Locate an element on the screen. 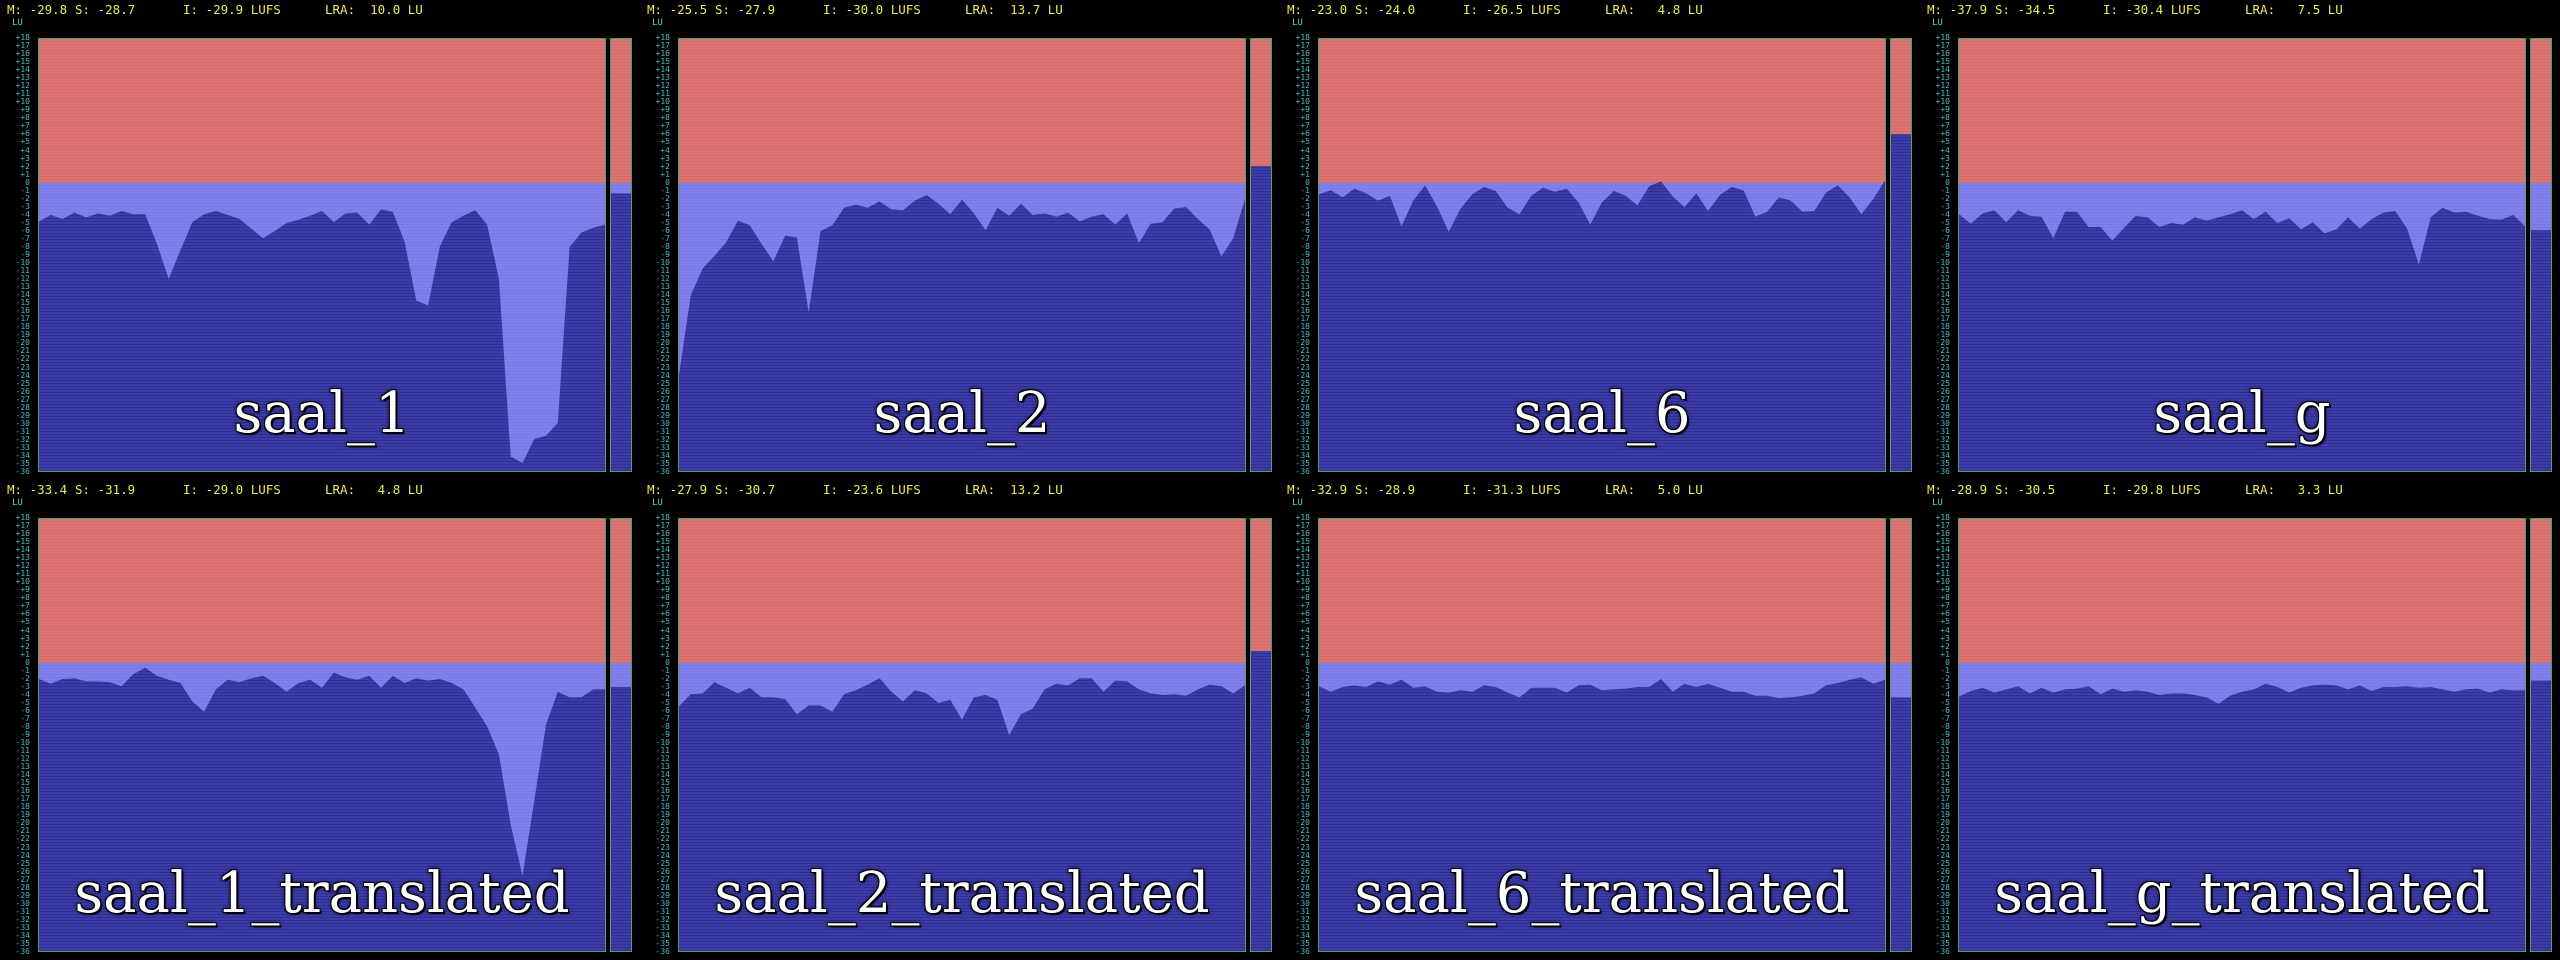 The image size is (2560, 960). meter-stats: M: -23.0 S: -24.0 I: -26.5 LUFS LRA: 4.8 LU is located at coordinates (1496, 10).